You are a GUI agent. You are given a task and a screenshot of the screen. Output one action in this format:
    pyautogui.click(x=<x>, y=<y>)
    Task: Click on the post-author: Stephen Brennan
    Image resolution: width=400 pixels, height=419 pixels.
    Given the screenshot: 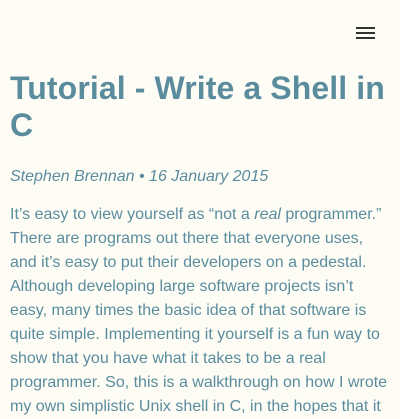 What is the action you would take?
    pyautogui.click(x=72, y=176)
    